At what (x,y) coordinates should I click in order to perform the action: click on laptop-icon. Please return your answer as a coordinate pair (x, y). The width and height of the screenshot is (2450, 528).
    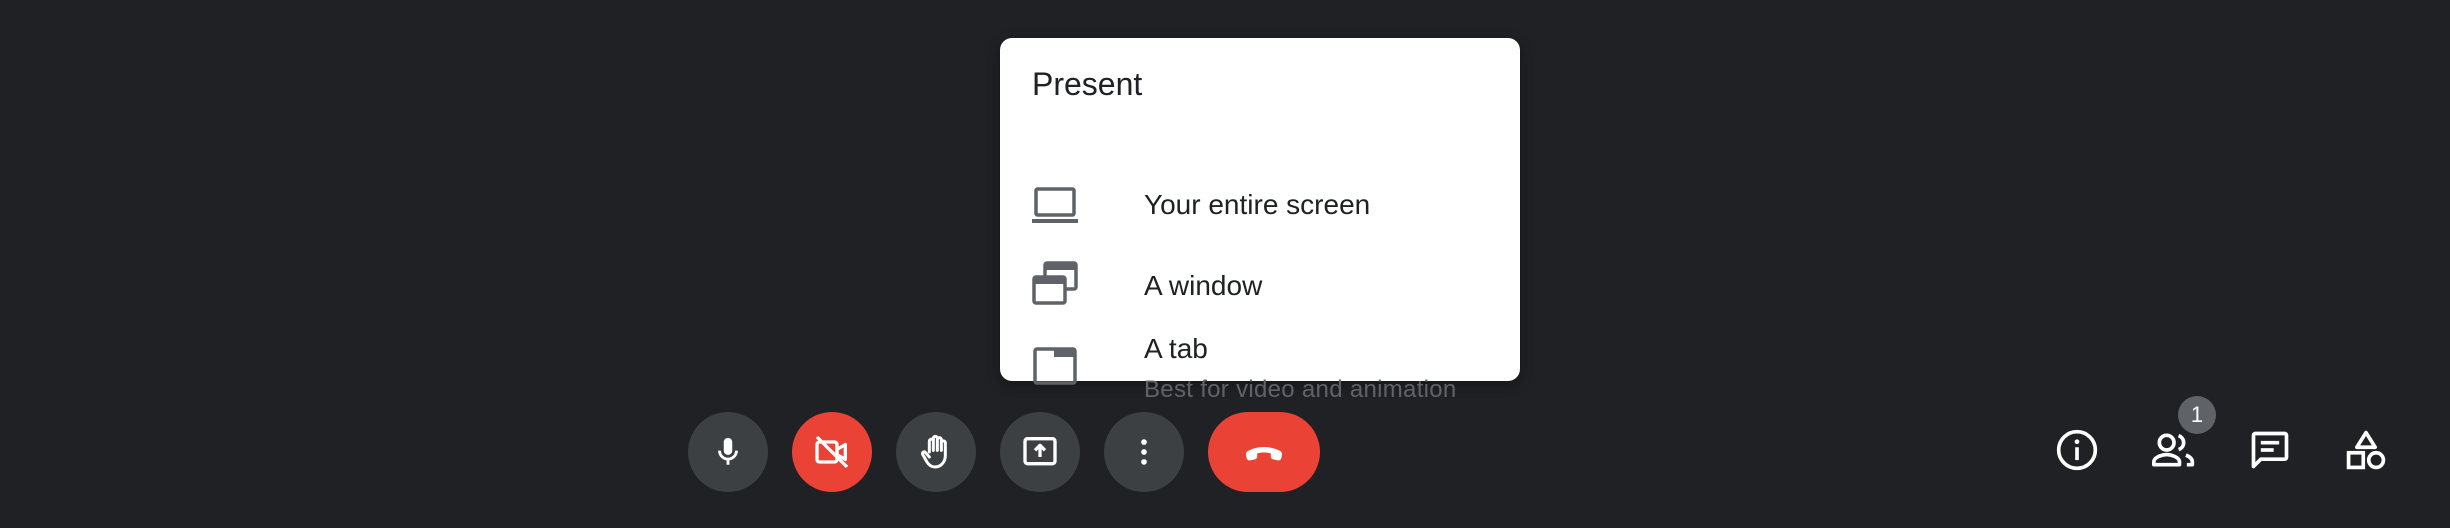
    Looking at the image, I should click on (1055, 206).